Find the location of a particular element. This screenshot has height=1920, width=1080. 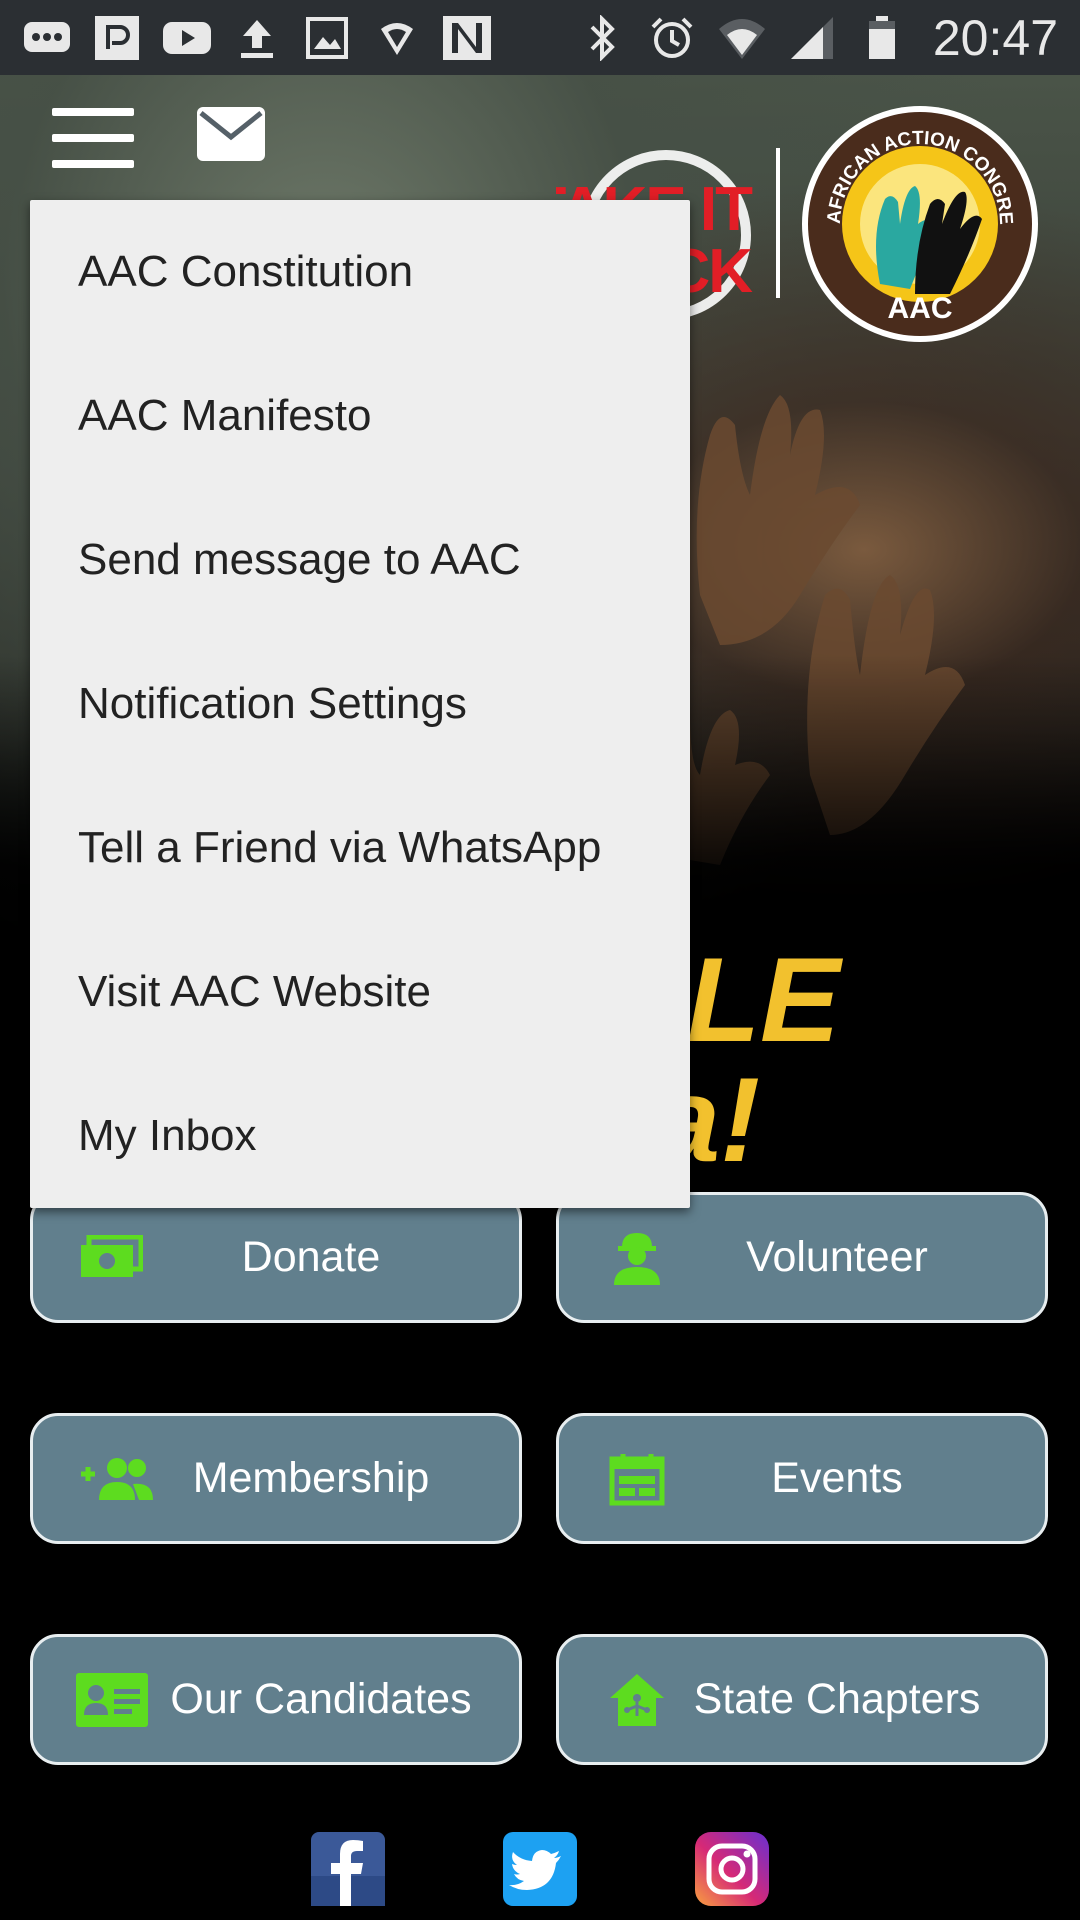

status-bar-system: 20:47 is located at coordinates (828, 38).